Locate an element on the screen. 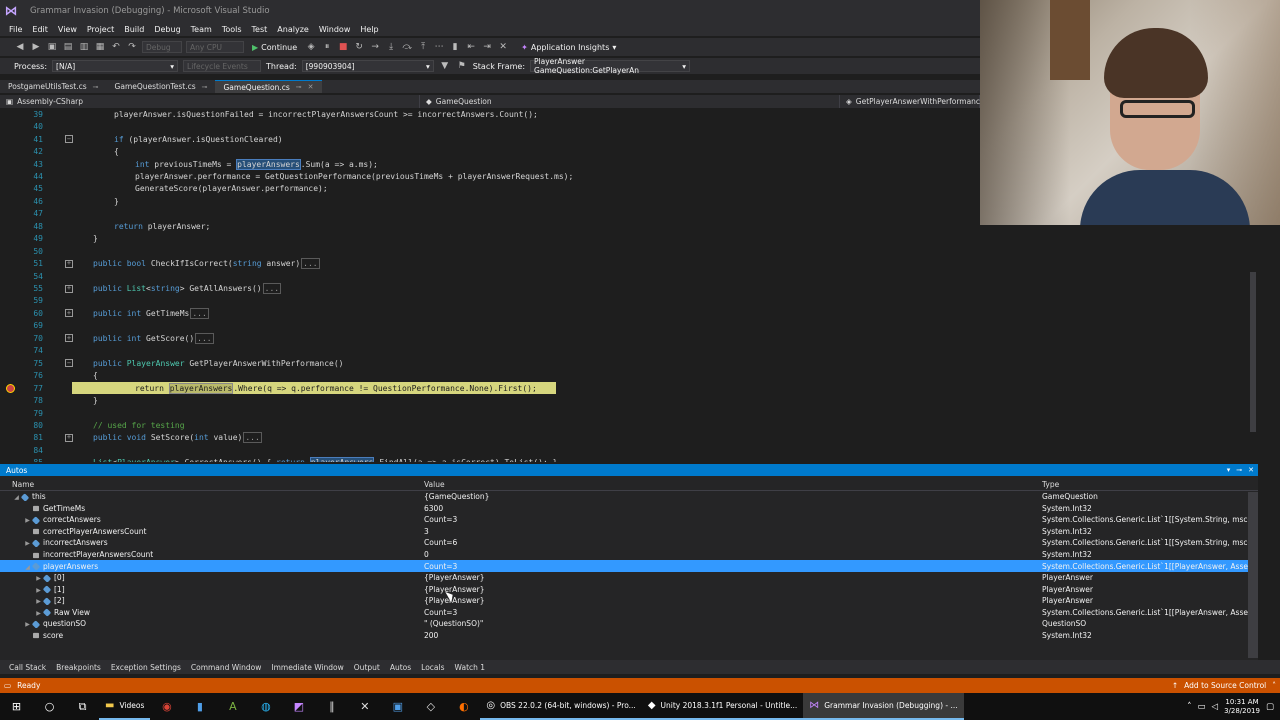 The image size is (1280, 720). tab-watch-1: Watch 1 is located at coordinates (470, 667).